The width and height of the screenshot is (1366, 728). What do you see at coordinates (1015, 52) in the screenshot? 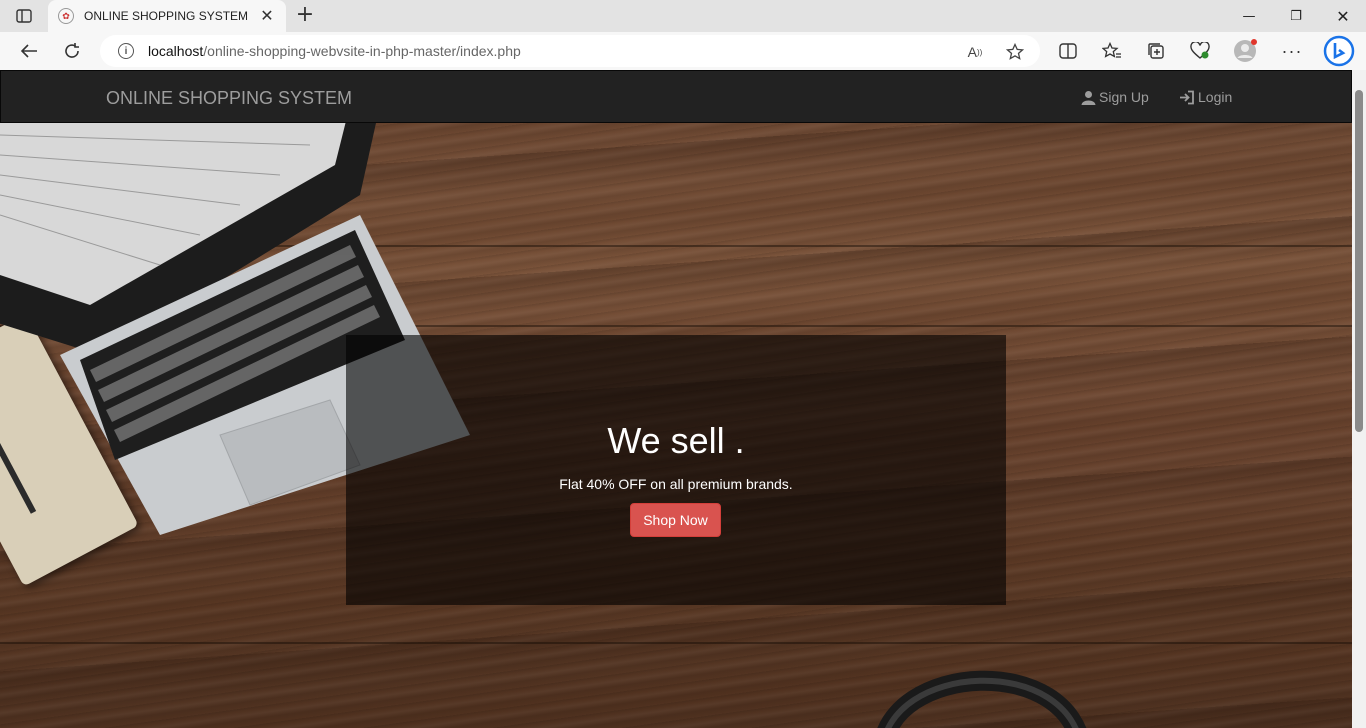
I see `favorite-star-icon` at bounding box center [1015, 52].